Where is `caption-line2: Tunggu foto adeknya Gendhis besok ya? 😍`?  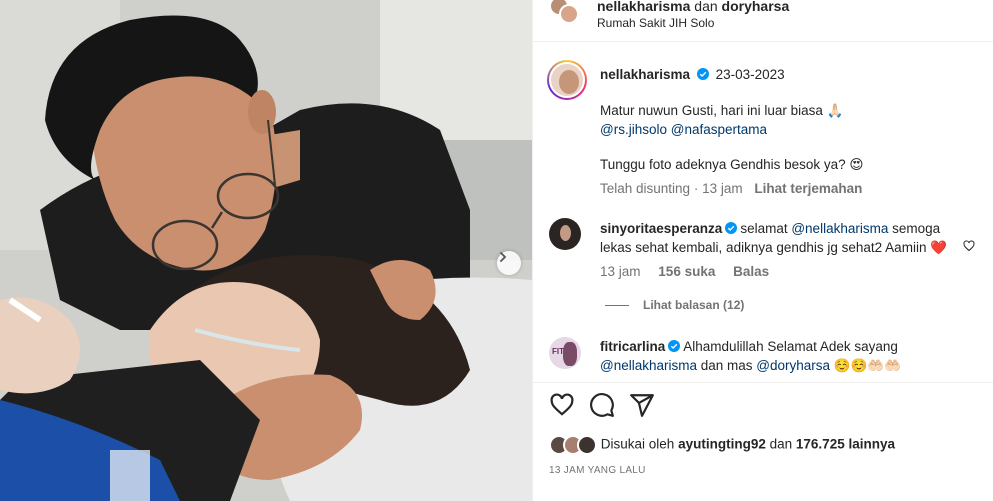
caption-line2: Tunggu foto adeknya Gendhis besok ya? 😍 is located at coordinates (732, 164).